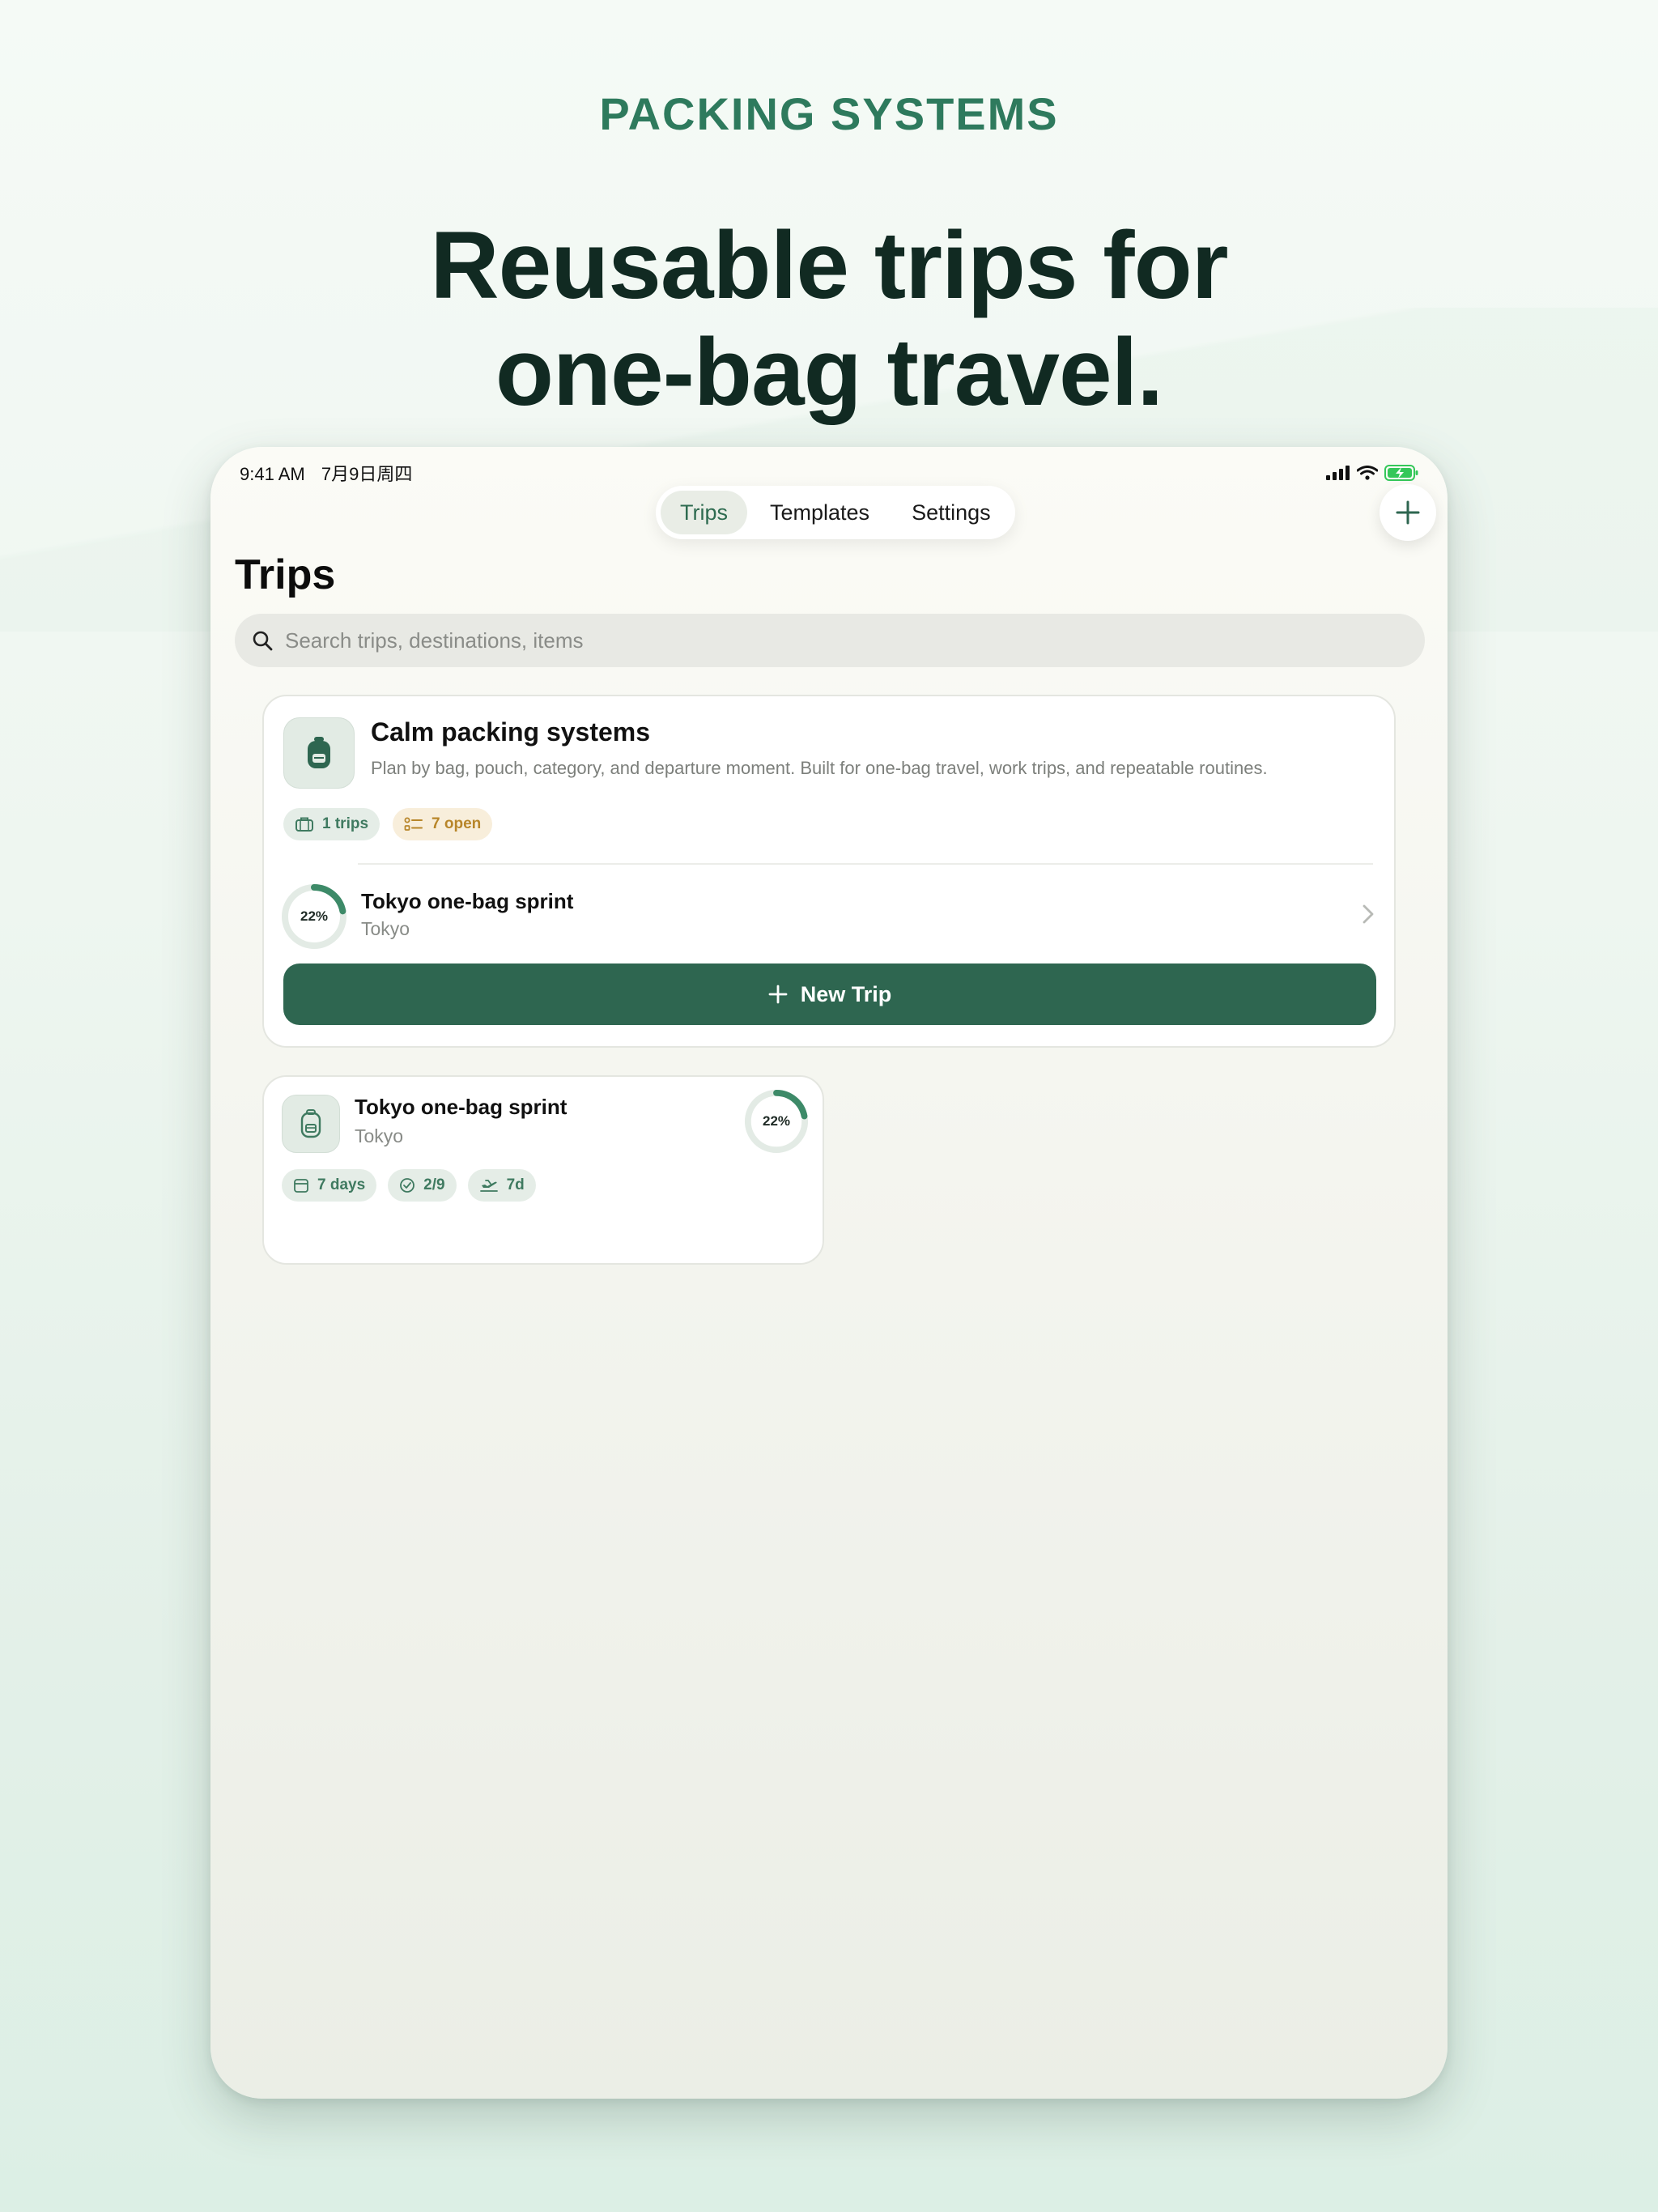  I want to click on departure-chip: 7d, so click(501, 1186).